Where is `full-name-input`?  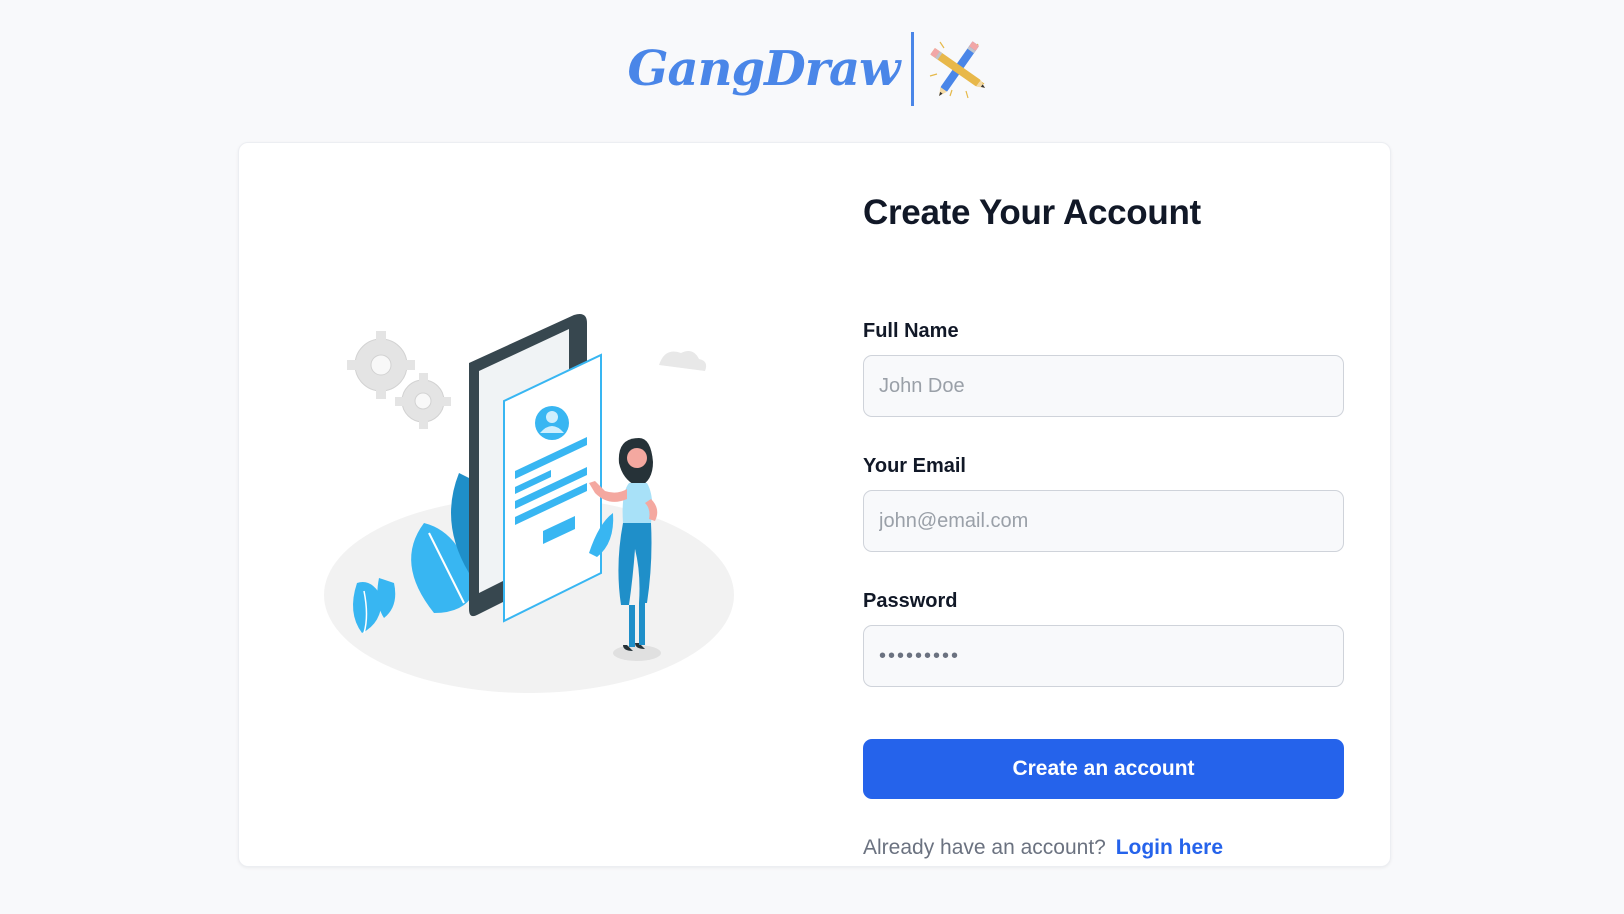 full-name-input is located at coordinates (1103, 386).